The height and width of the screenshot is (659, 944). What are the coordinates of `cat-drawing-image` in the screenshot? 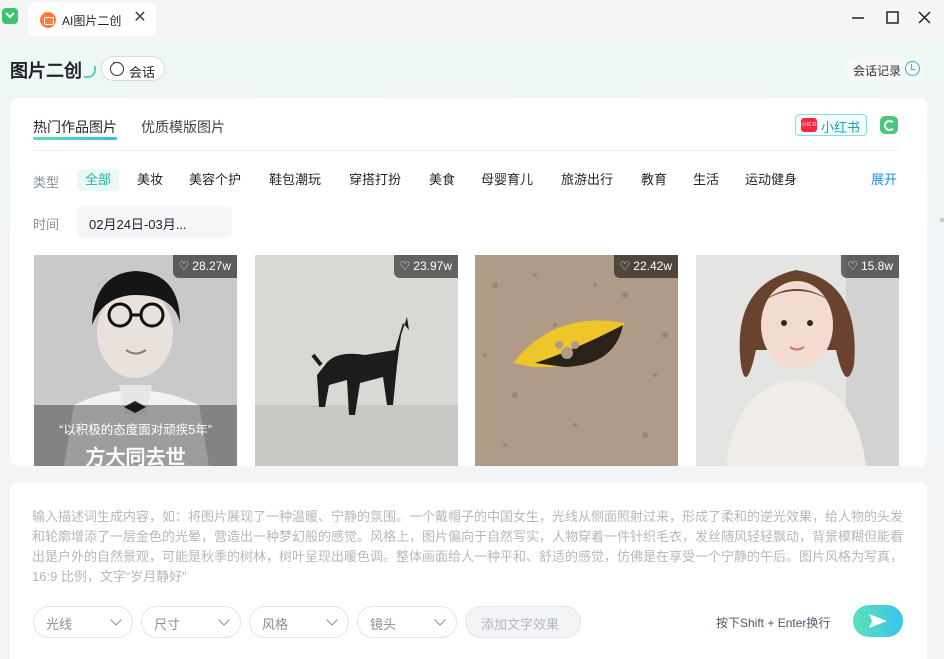 It's located at (356, 360).